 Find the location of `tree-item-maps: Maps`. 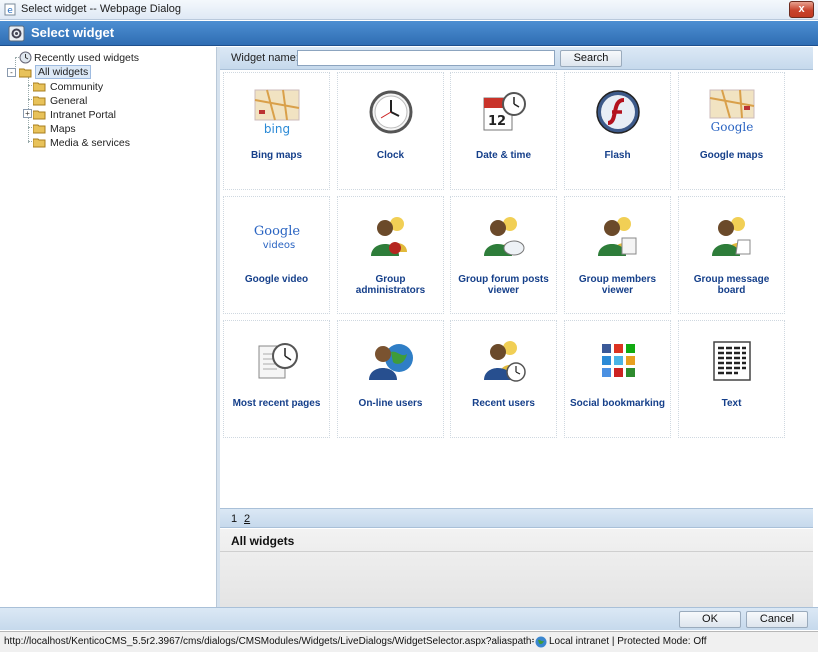

tree-item-maps: Maps is located at coordinates (93, 129).